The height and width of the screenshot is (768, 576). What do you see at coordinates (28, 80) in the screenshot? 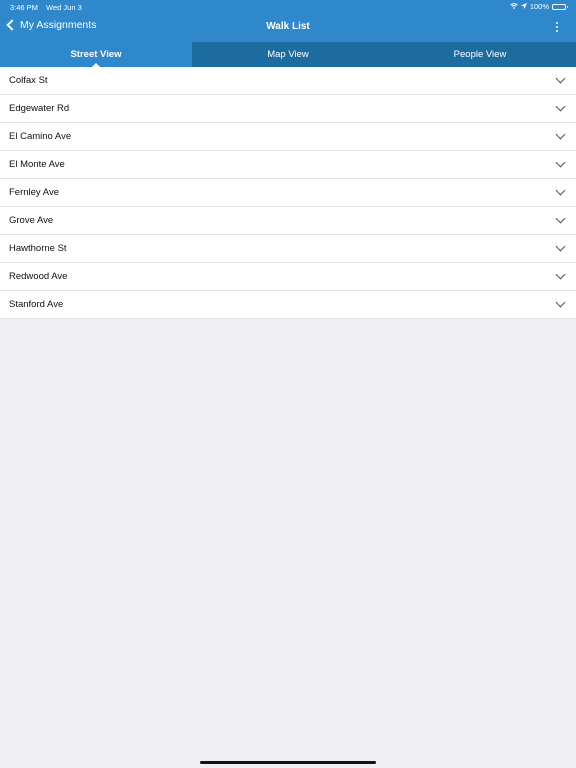
I see `street-name: Colfax St` at bounding box center [28, 80].